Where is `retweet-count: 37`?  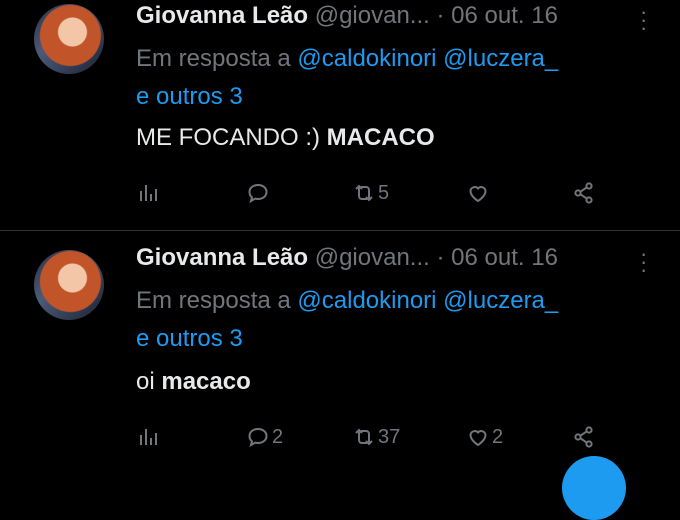 retweet-count: 37 is located at coordinates (389, 436).